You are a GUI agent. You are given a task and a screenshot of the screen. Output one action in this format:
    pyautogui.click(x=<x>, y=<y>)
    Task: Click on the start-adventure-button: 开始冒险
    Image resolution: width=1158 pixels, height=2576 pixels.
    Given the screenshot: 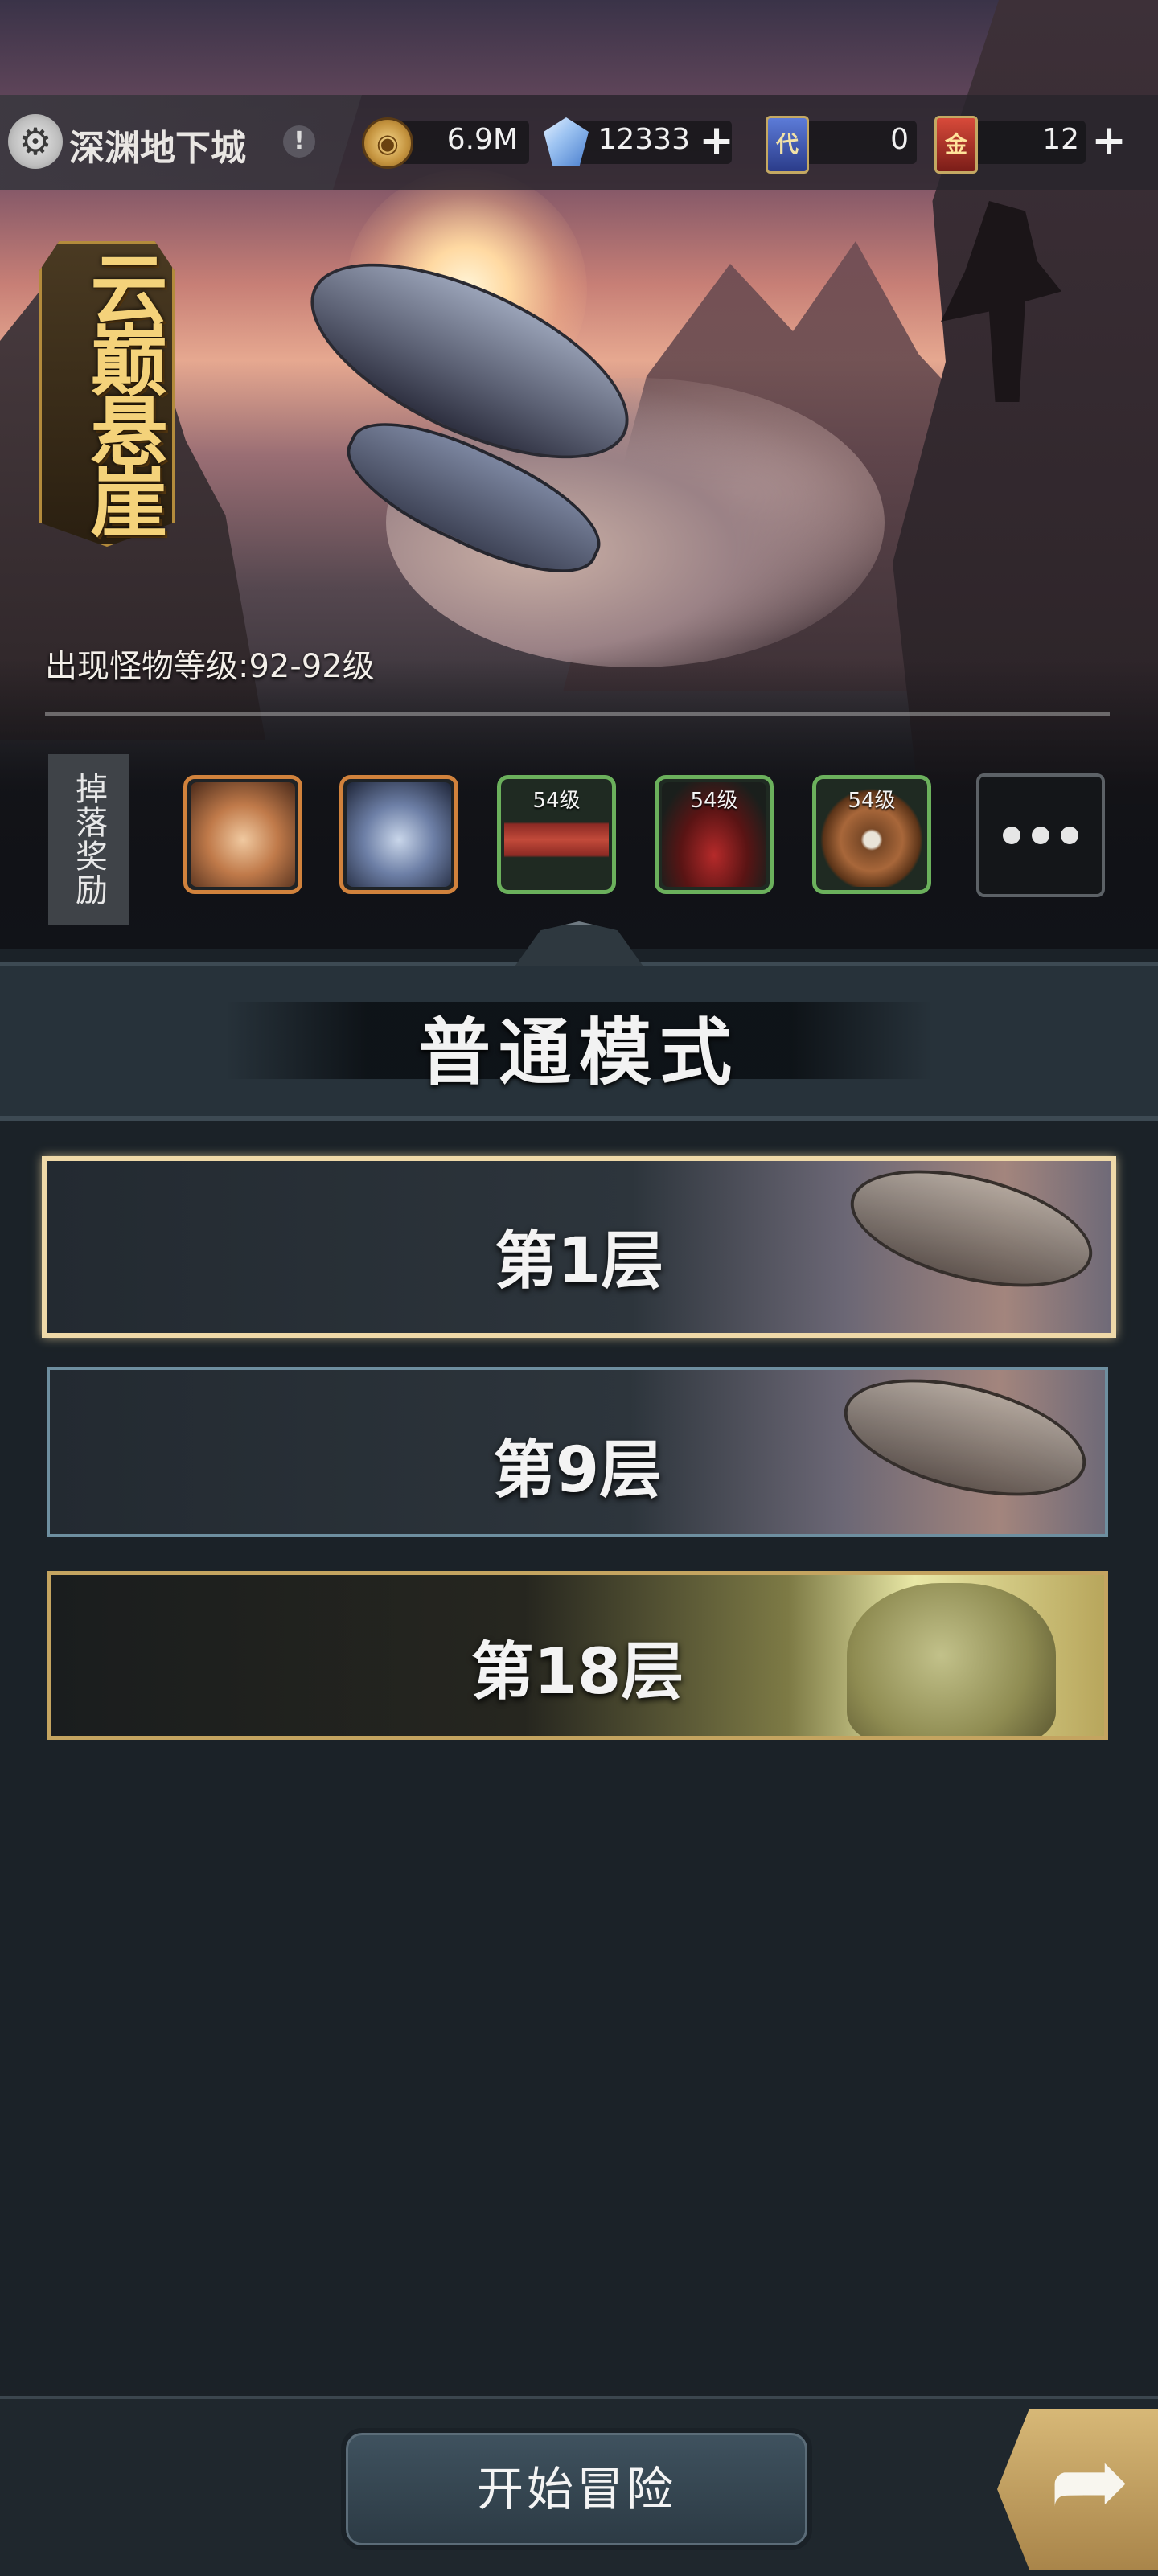 What is the action you would take?
    pyautogui.click(x=576, y=2489)
    